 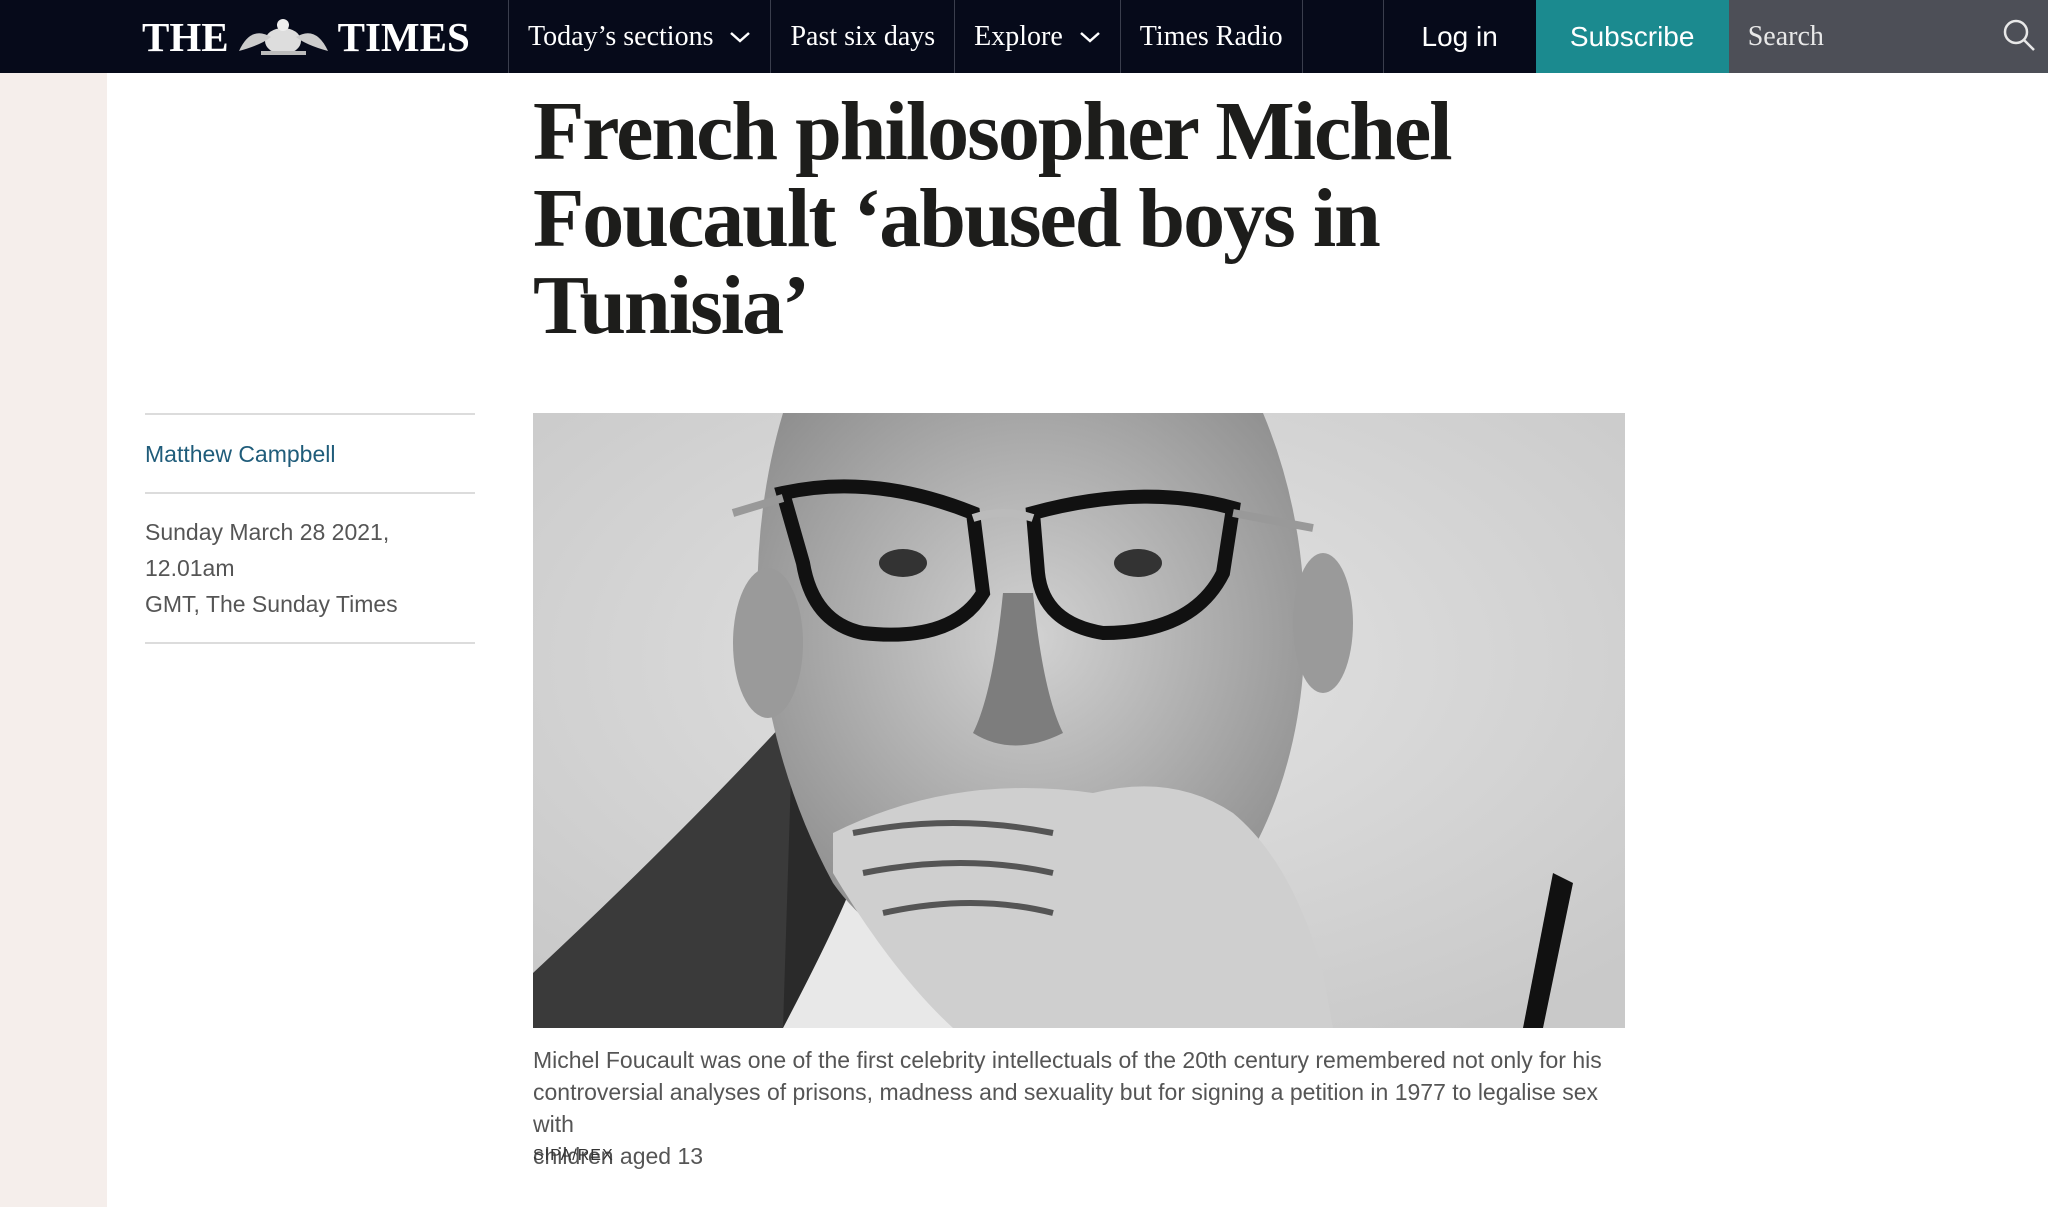 I want to click on nav-label: Times Radio, so click(x=1211, y=36).